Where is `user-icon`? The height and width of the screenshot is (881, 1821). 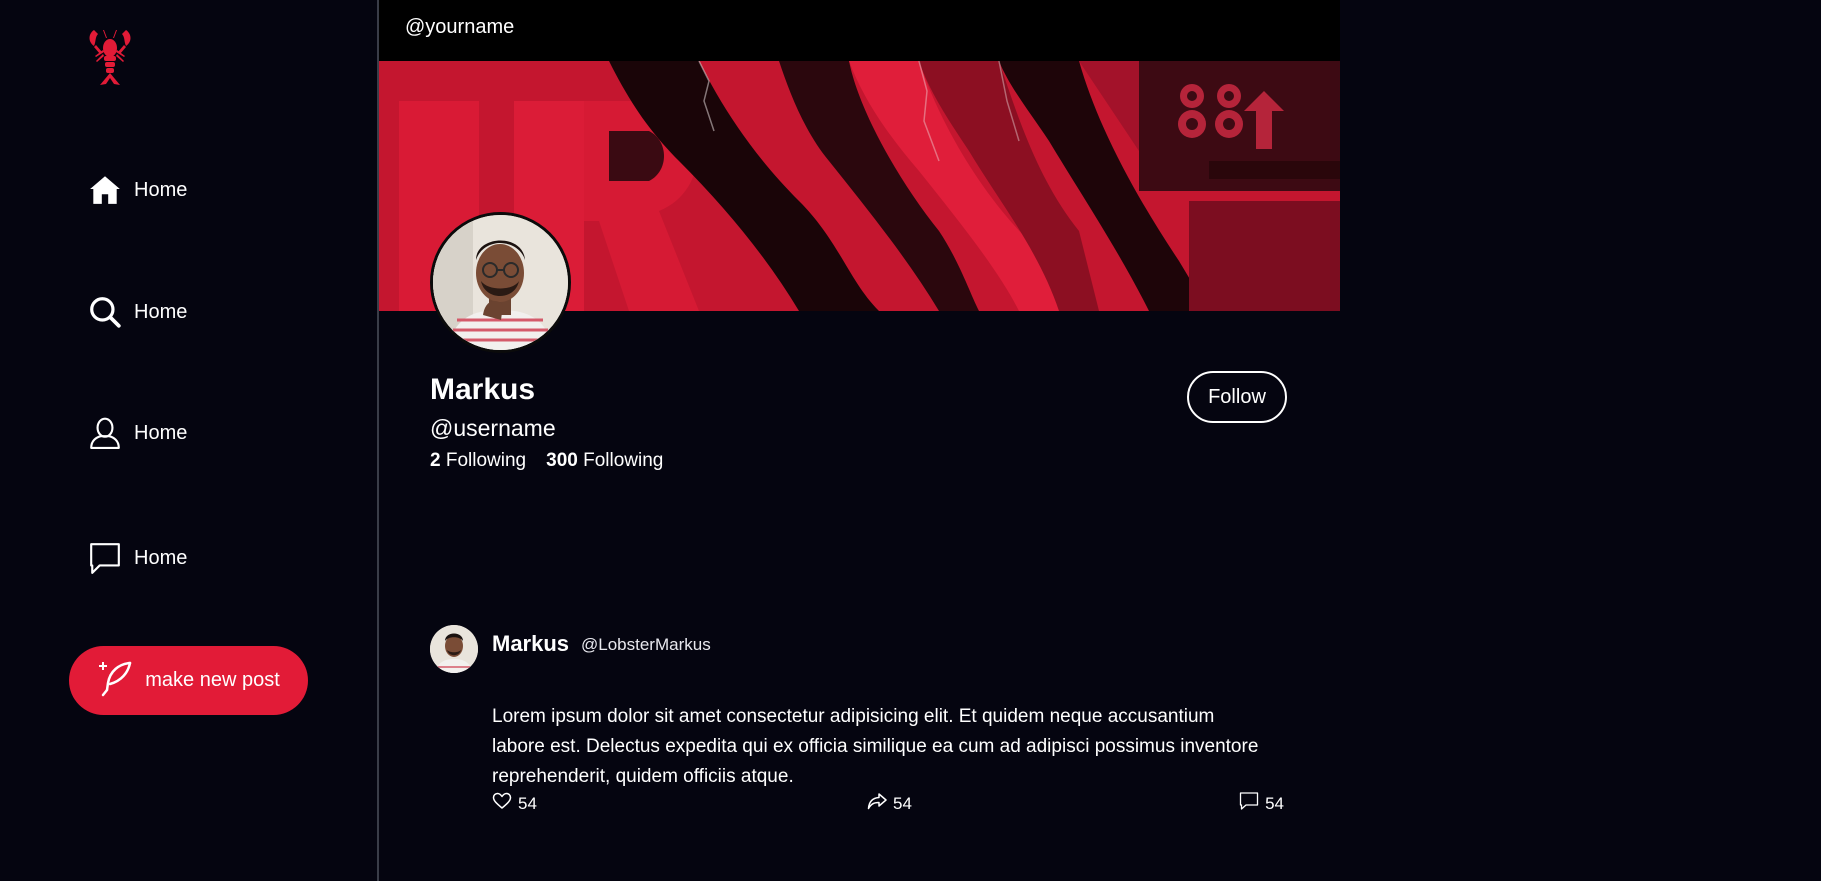
user-icon is located at coordinates (105, 433).